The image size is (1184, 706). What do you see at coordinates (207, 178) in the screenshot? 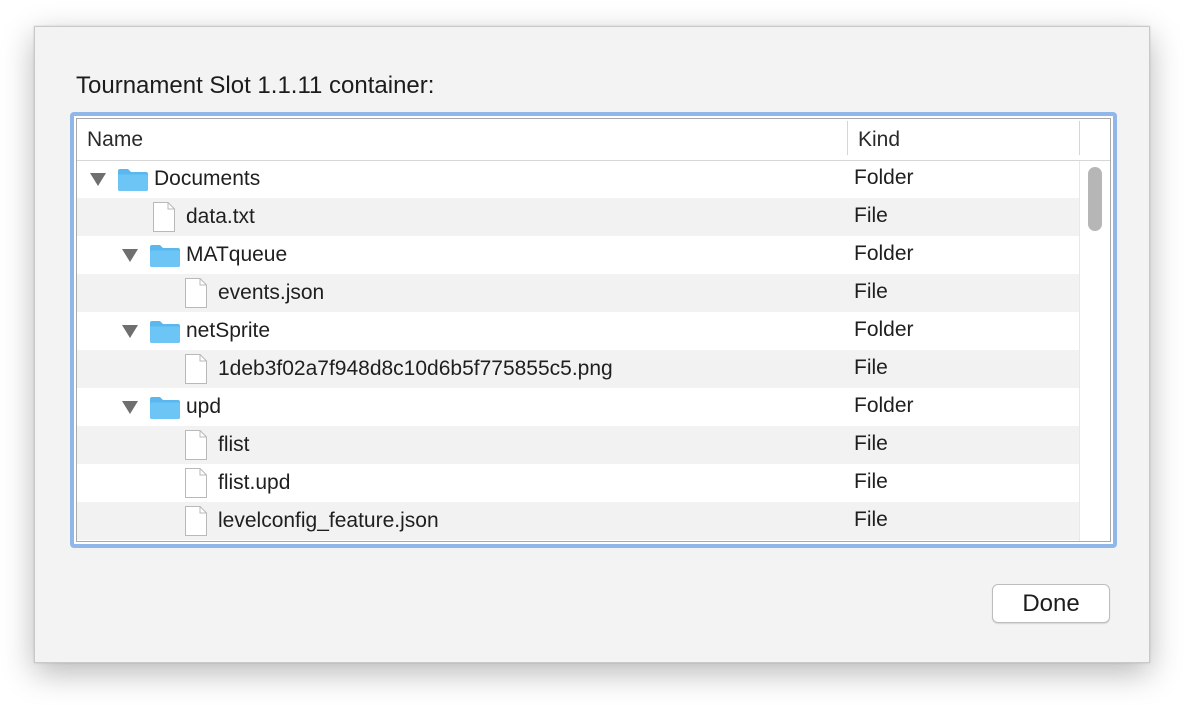
I see `folder-name: Documents` at bounding box center [207, 178].